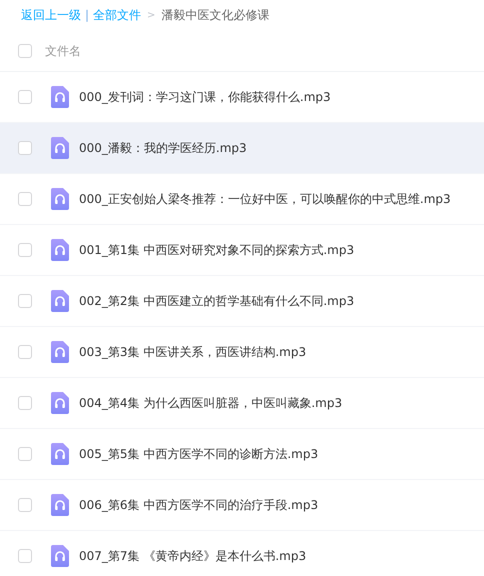 This screenshot has height=576, width=484. What do you see at coordinates (216, 250) in the screenshot?
I see `file-name: 001_第1集 中西医对研究对象不同的探索方式.mp3` at bounding box center [216, 250].